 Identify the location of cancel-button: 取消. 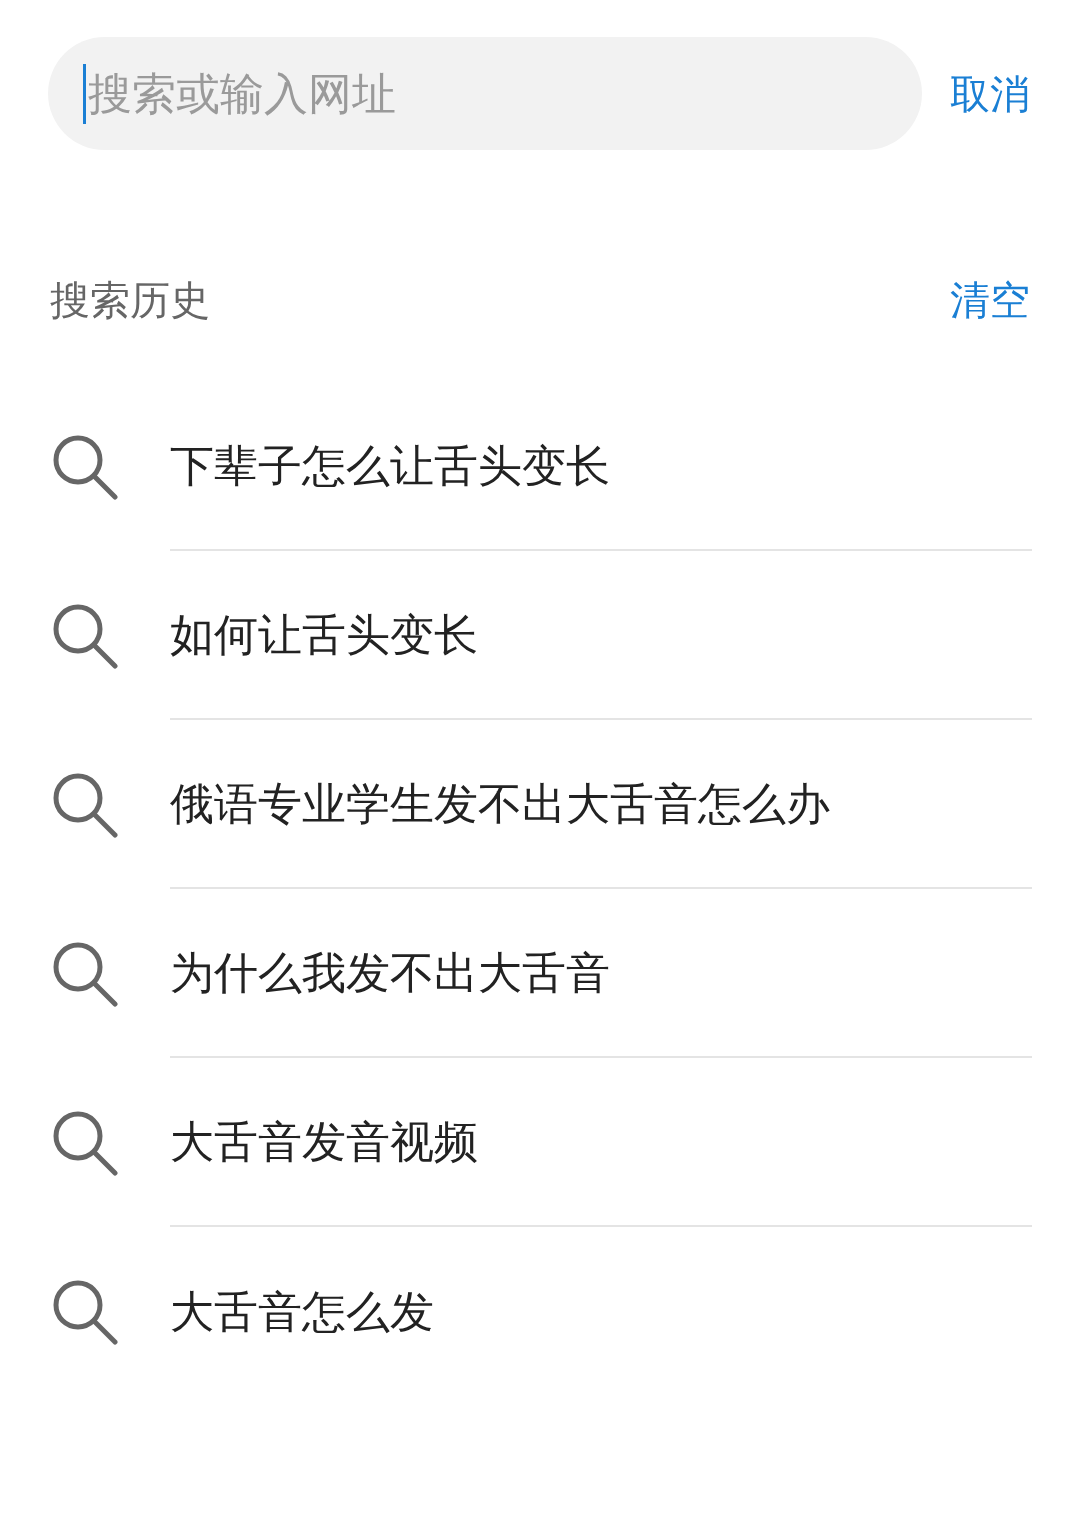
(990, 93).